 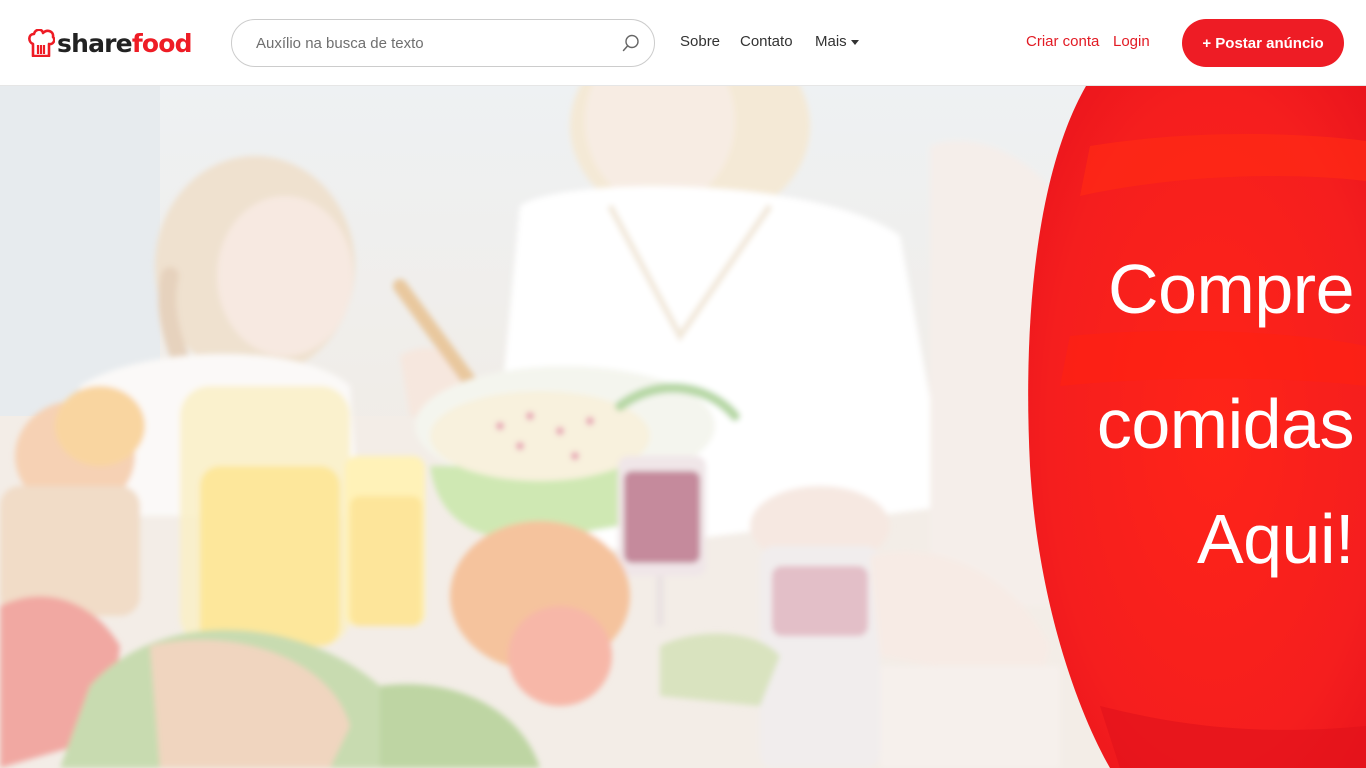 I want to click on postar-anuncio-button: + Postar anúncio, so click(x=1263, y=43).